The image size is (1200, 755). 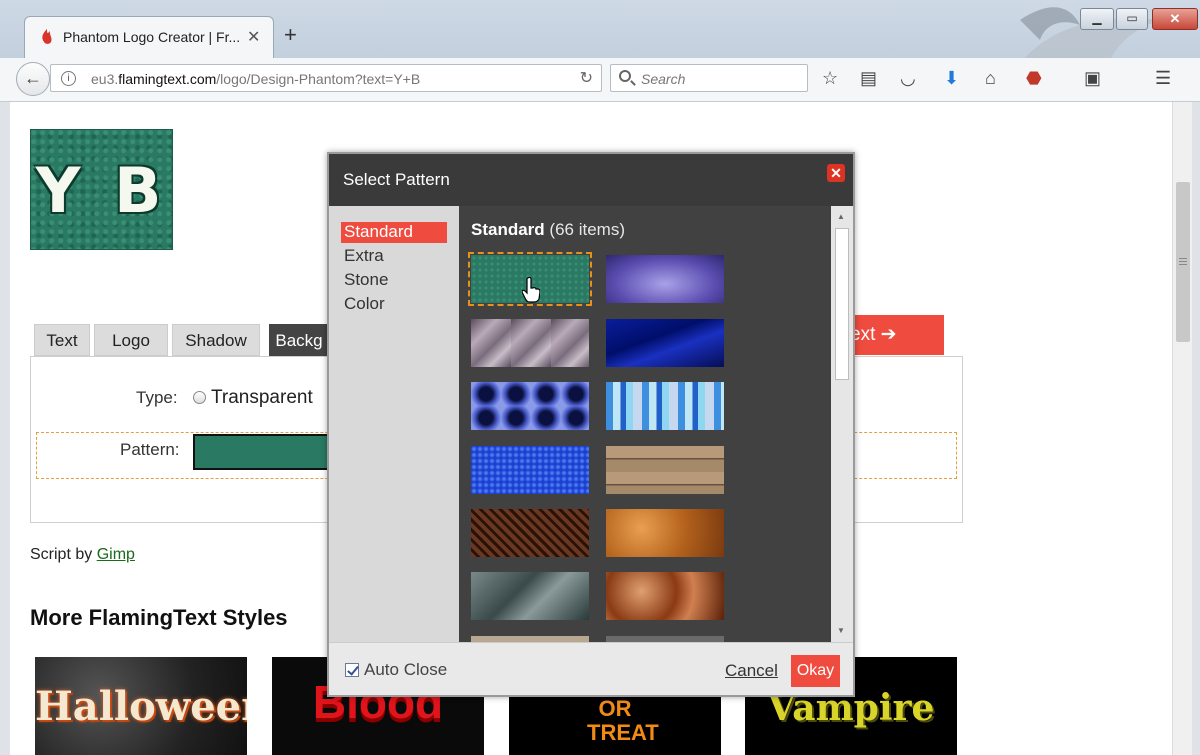 What do you see at coordinates (290, 35) in the screenshot?
I see `new-tab-button: +` at bounding box center [290, 35].